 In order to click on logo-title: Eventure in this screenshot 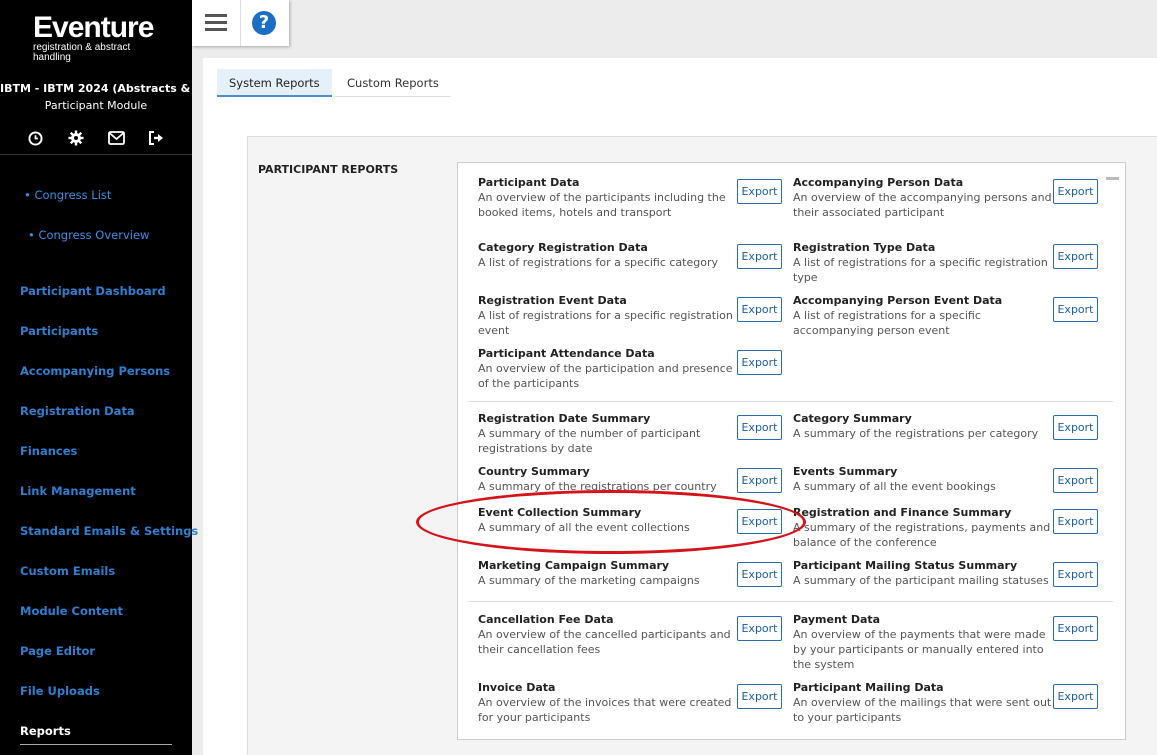, I will do `click(93, 27)`.